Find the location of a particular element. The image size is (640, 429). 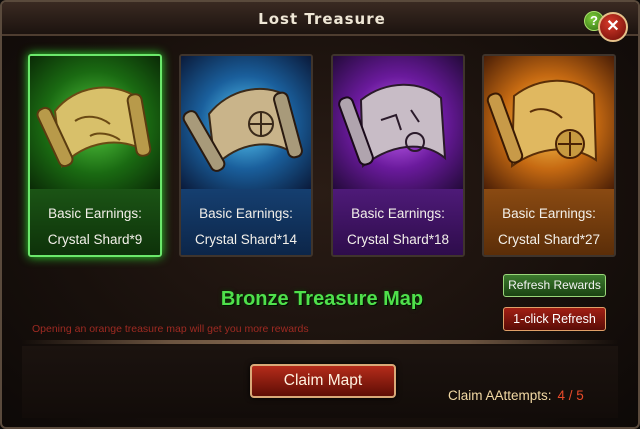

close-button: ✕ is located at coordinates (613, 27).